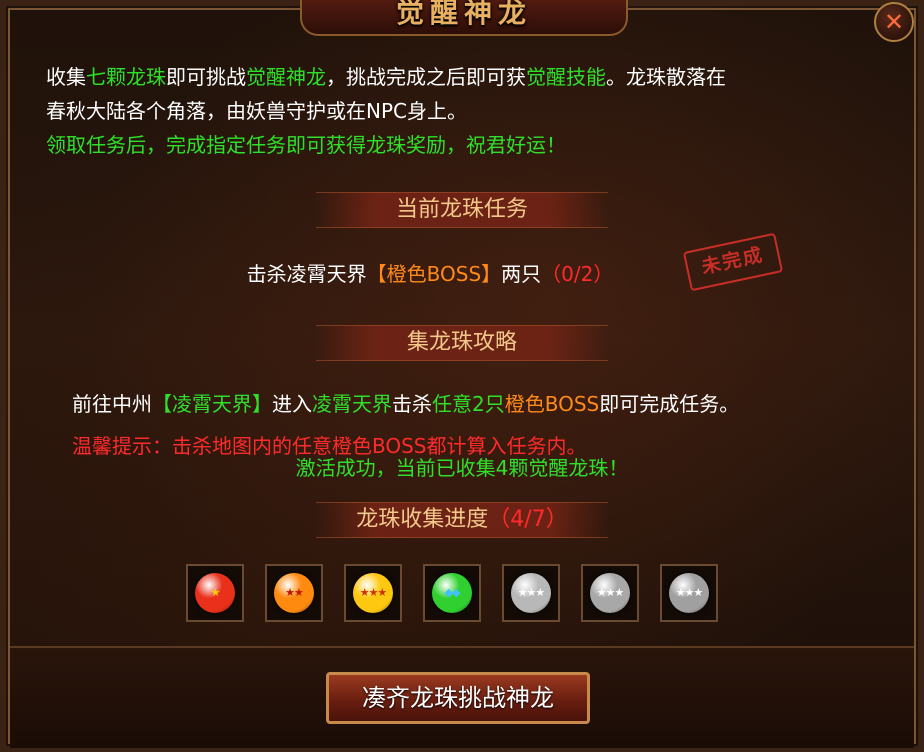 This screenshot has width=924, height=752. Describe the element at coordinates (462, 520) in the screenshot. I see `progress-header: 龙珠收集进度（4/7）` at that location.